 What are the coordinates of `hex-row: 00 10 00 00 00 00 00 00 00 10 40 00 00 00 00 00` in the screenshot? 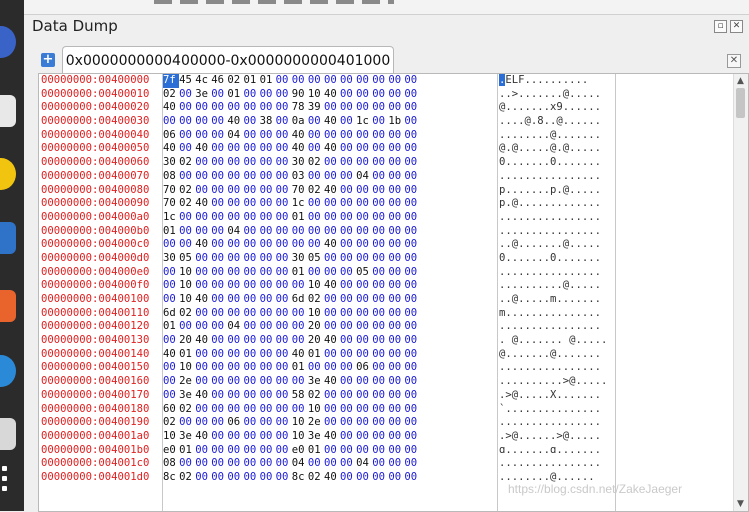 It's located at (329, 286).